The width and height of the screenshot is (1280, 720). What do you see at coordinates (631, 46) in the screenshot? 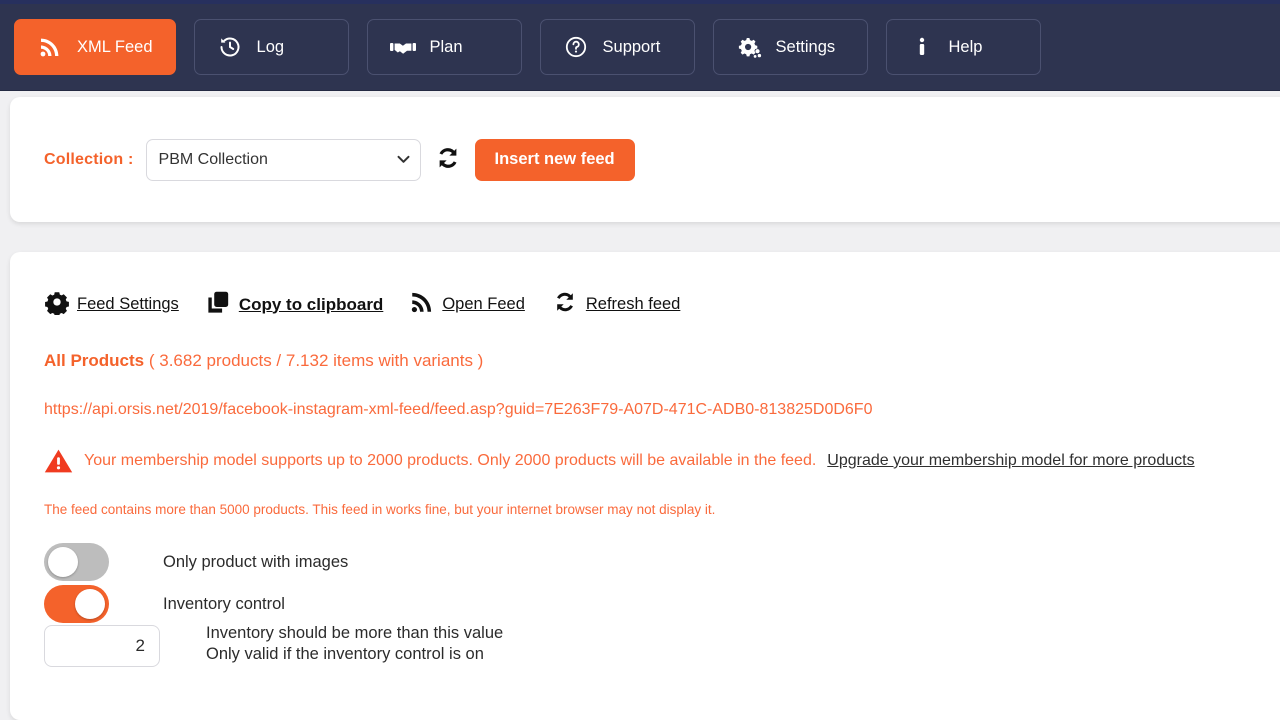
I see `nav-label: Support` at bounding box center [631, 46].